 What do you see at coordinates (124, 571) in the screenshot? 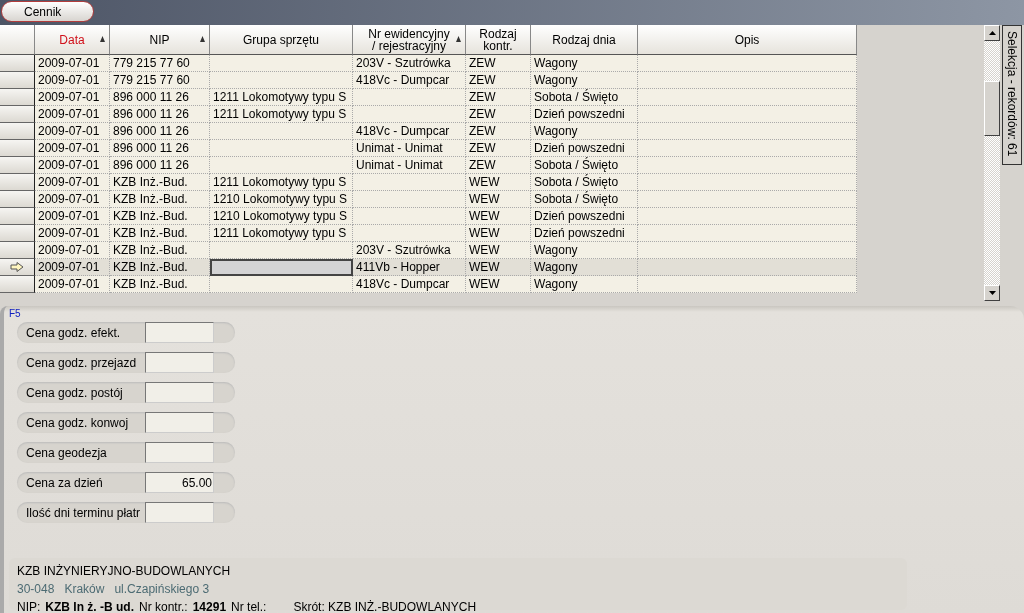
I see `client-name: KZB INŻYNIERYJNO-BUDOWLANYCH` at bounding box center [124, 571].